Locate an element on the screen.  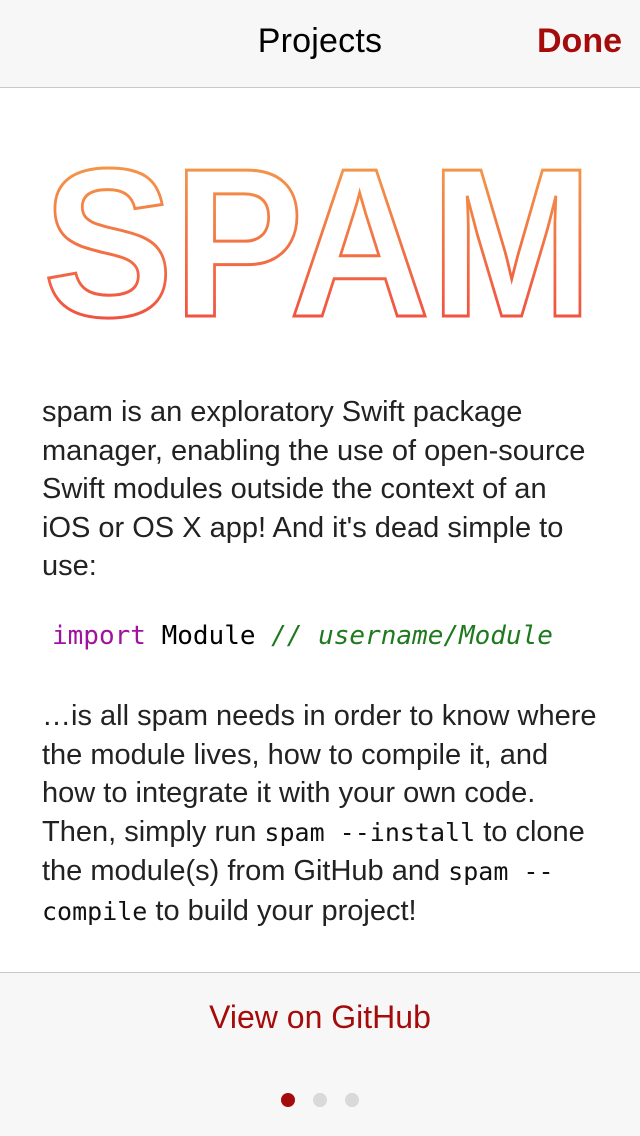
code-comment: // username/Module is located at coordinates (412, 636).